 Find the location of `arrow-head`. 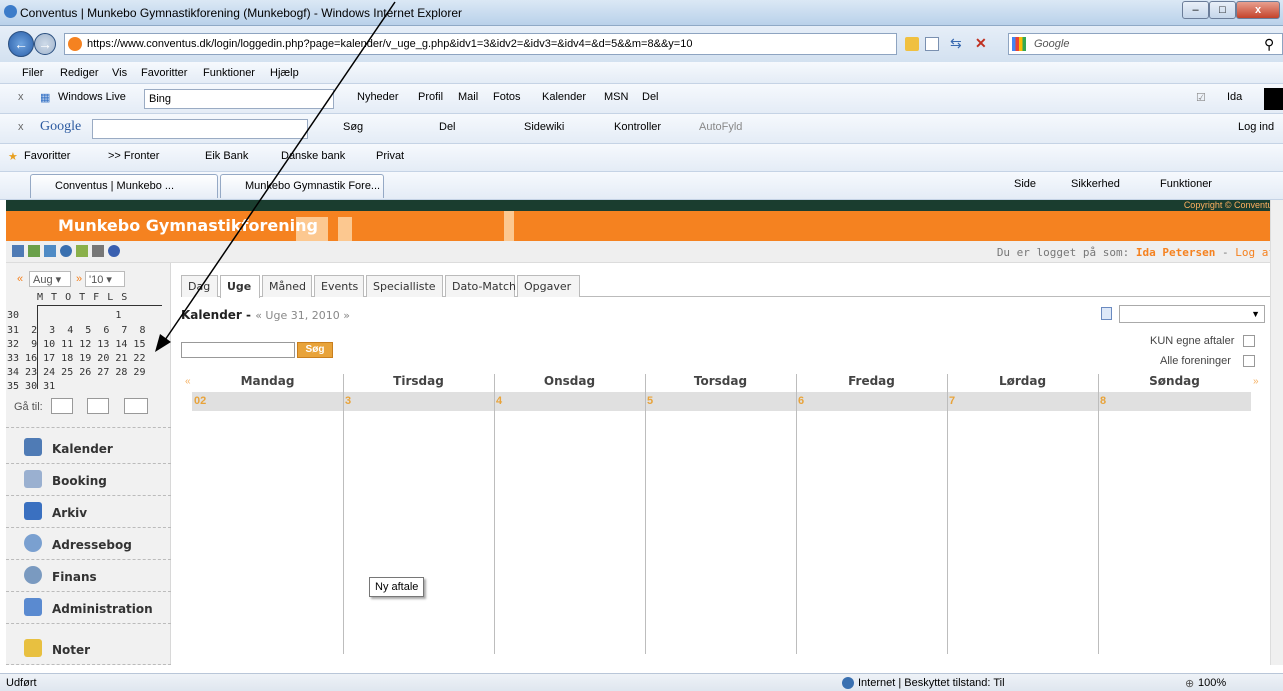

arrow-head is located at coordinates (163, 343).